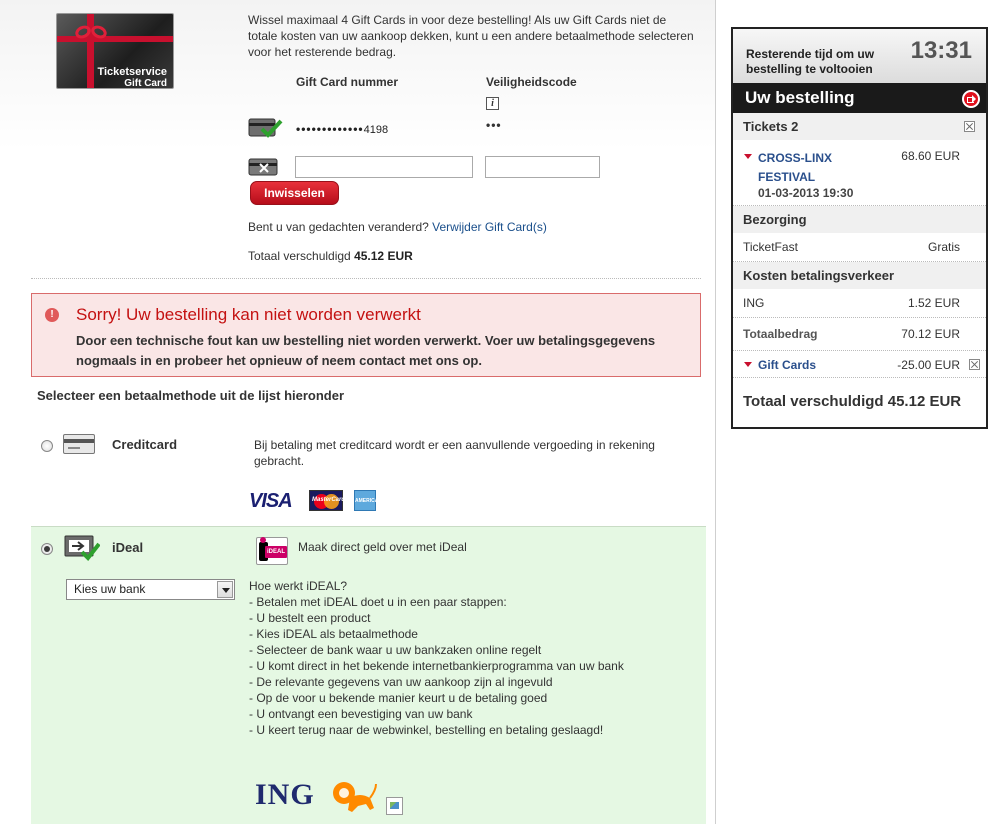 This screenshot has width=1001, height=824. I want to click on event-name-line-2: FESTIVAL, so click(787, 177).